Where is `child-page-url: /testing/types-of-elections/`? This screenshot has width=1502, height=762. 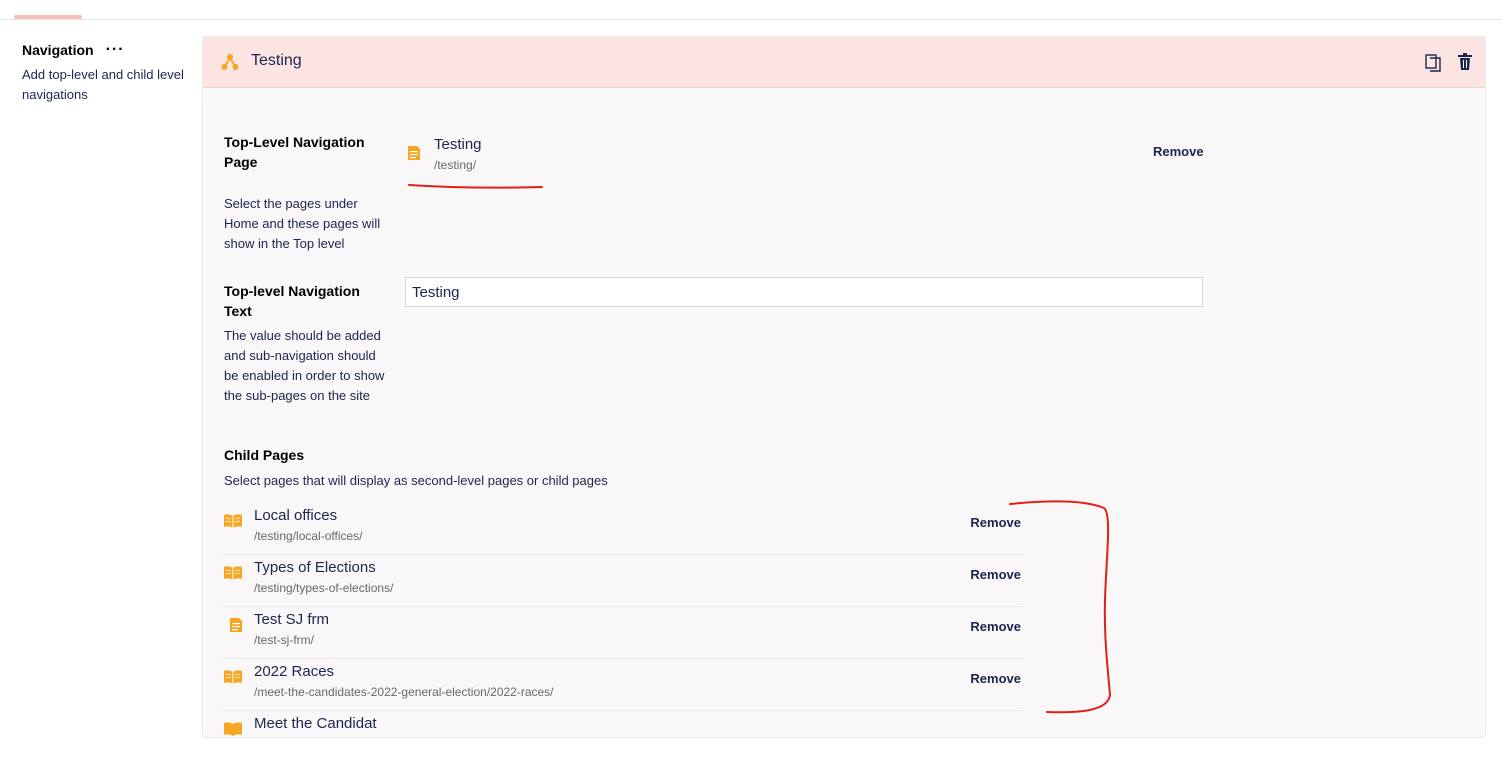 child-page-url: /testing/types-of-elections/ is located at coordinates (324, 588).